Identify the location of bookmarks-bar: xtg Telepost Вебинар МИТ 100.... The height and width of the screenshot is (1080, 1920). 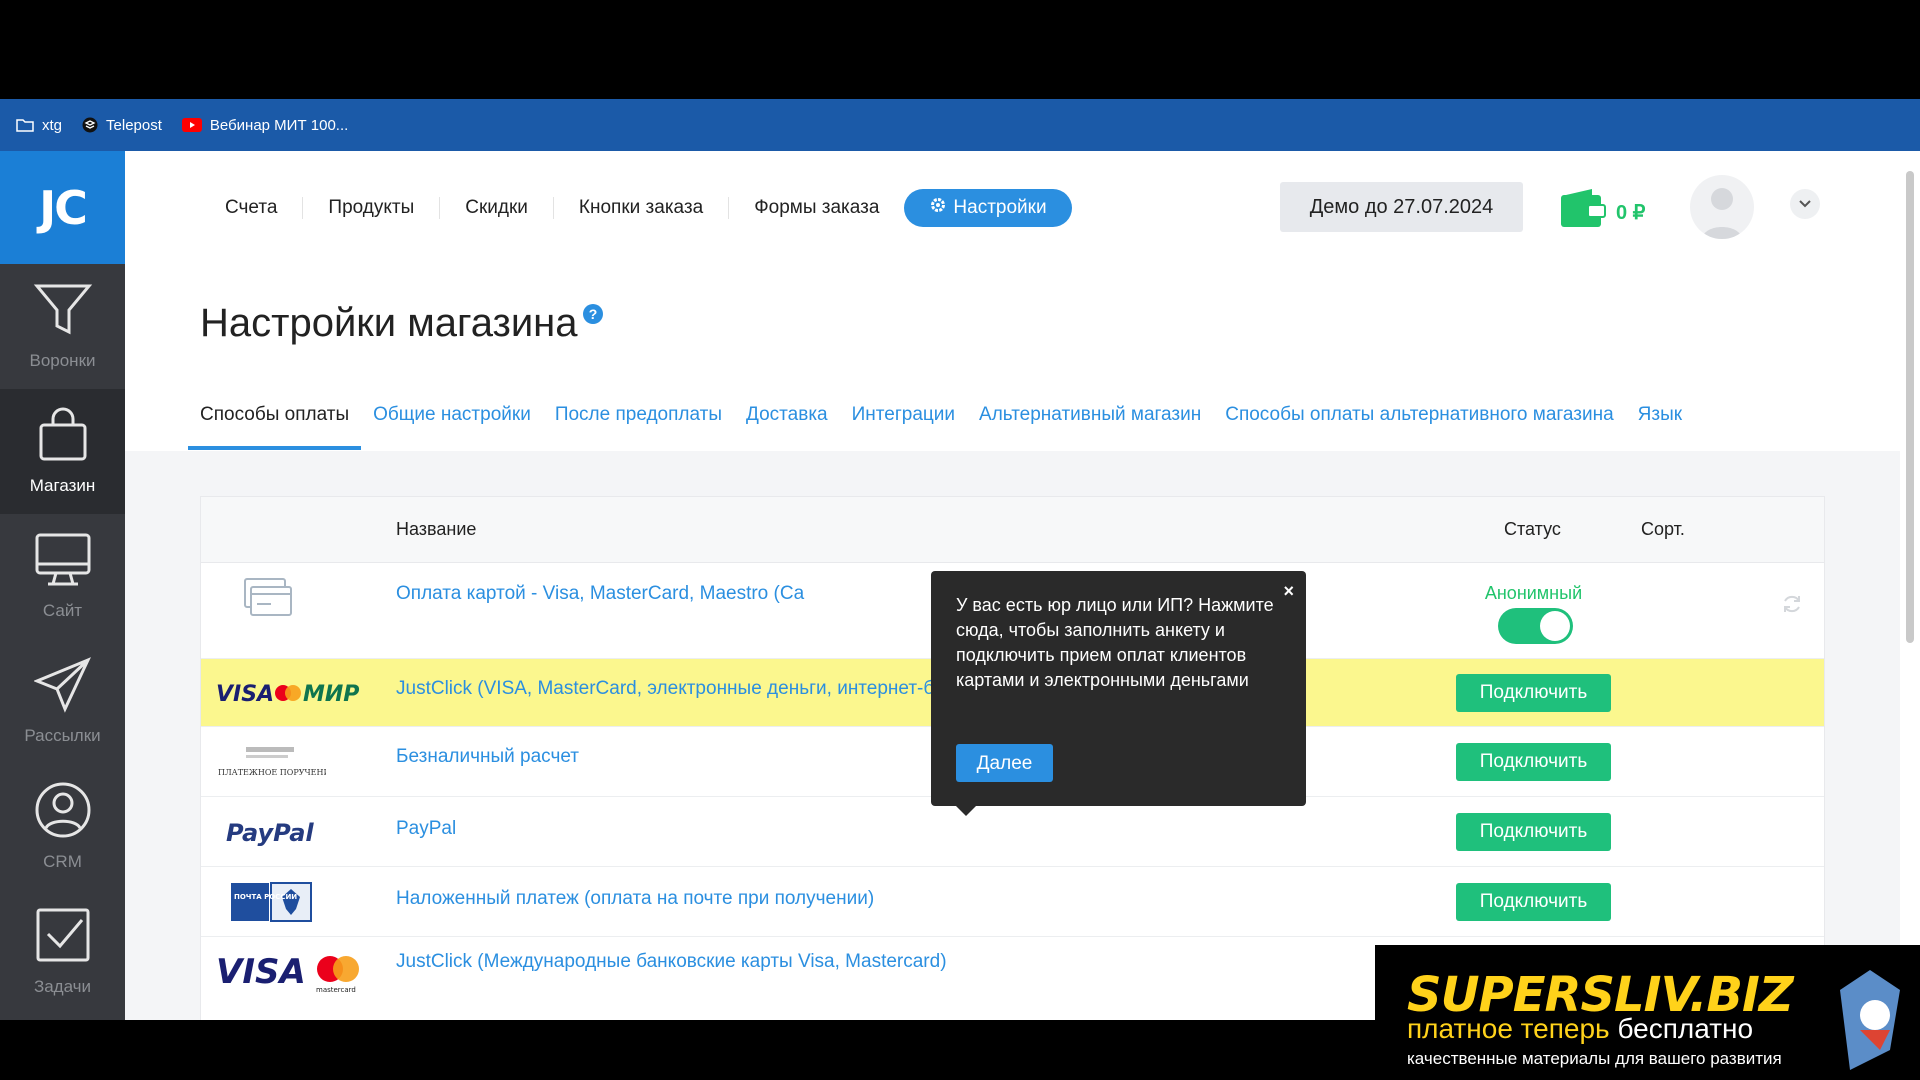
(960, 125).